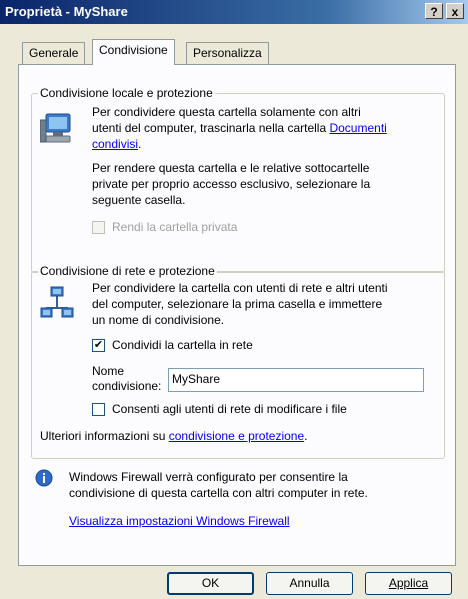  What do you see at coordinates (234, 12) in the screenshot?
I see `title-bar: Proprietà - MyShare ? x` at bounding box center [234, 12].